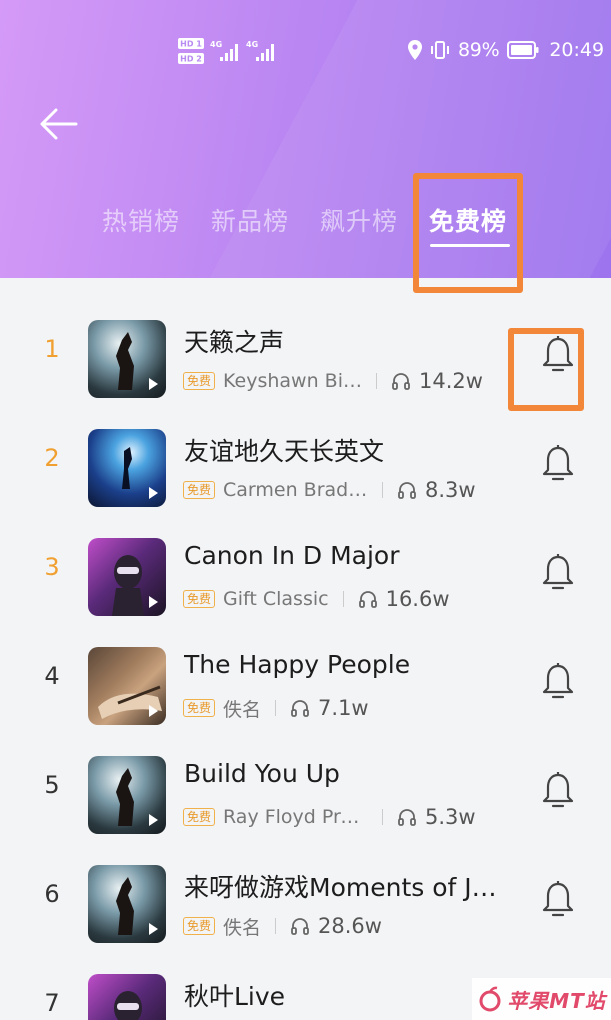 The height and width of the screenshot is (1020, 611). What do you see at coordinates (52, 458) in the screenshot?
I see `rank-number: 2` at bounding box center [52, 458].